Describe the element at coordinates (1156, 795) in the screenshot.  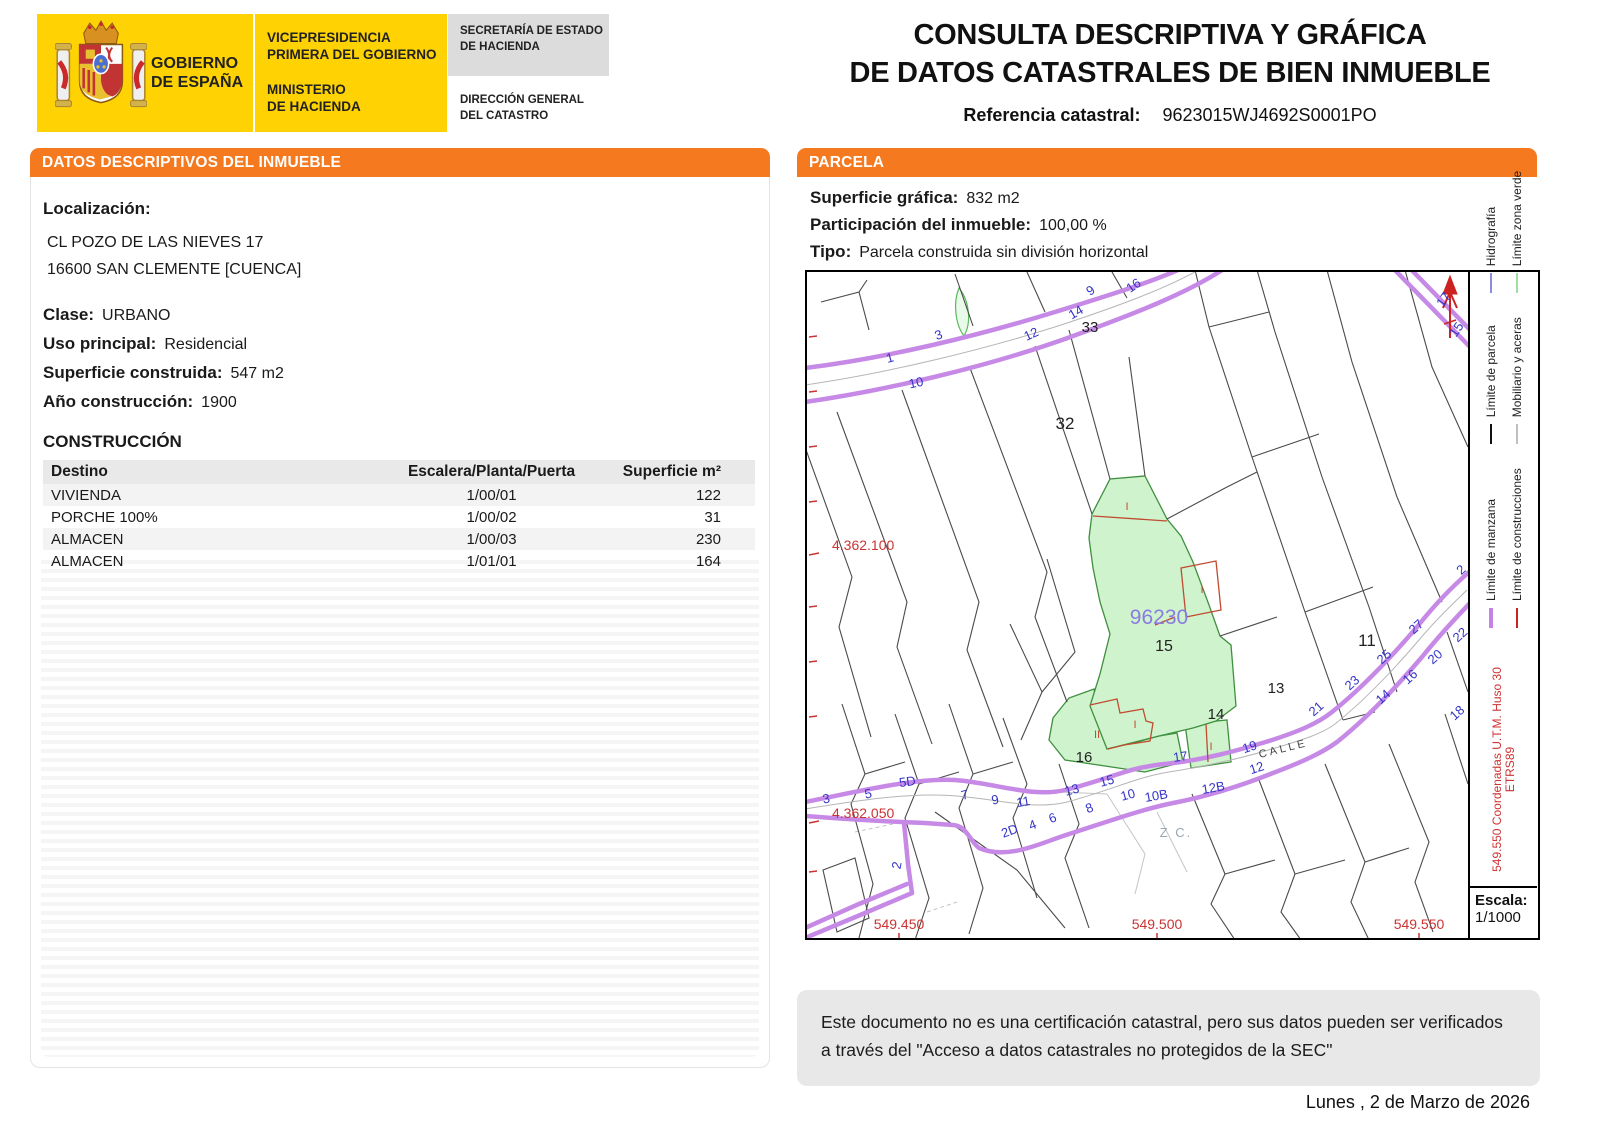
I see `map-label: 10B` at that location.